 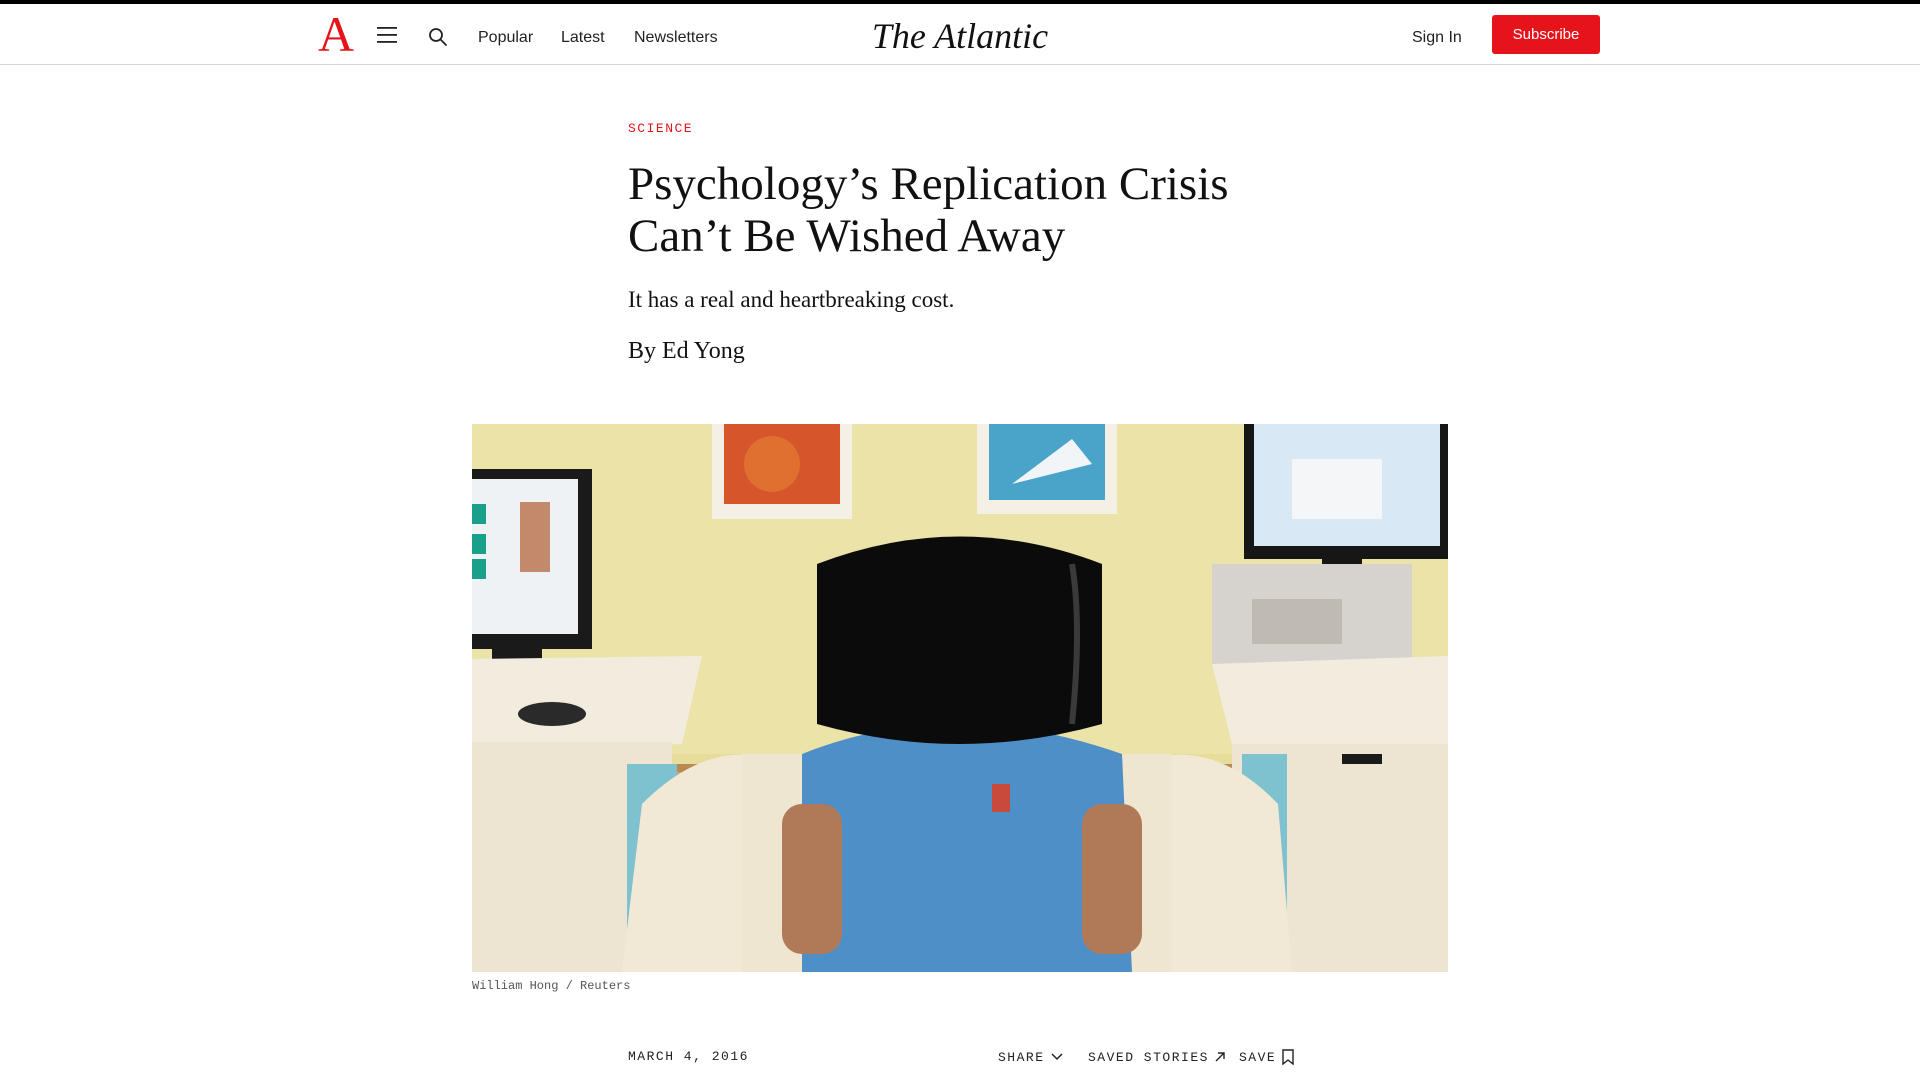 What do you see at coordinates (1148, 1057) in the screenshot?
I see `saved-stories-label: SAVED STORIES` at bounding box center [1148, 1057].